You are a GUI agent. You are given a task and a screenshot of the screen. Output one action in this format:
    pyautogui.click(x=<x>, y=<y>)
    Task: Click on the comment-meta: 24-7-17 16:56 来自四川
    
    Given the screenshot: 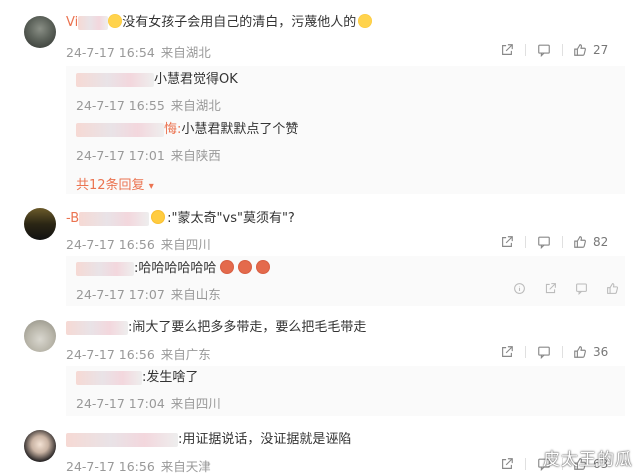 What is the action you would take?
    pyautogui.click(x=138, y=243)
    